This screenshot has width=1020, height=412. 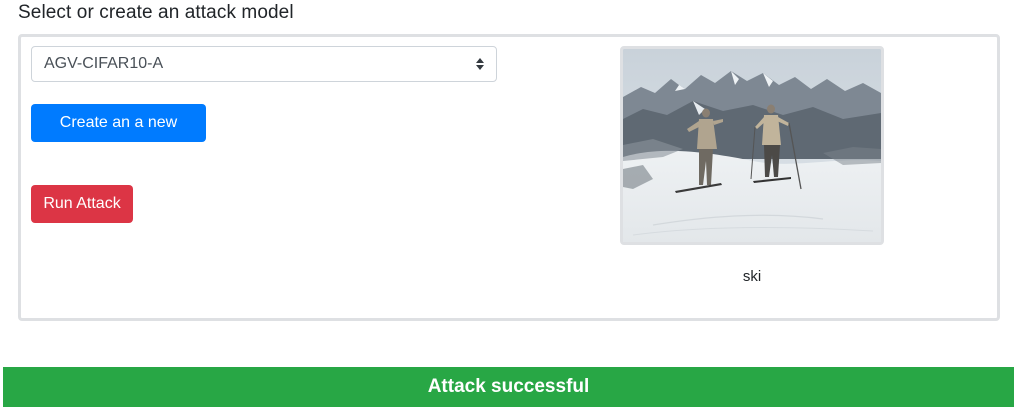 I want to click on attack-model-select: AGV-CIFAR10-A, so click(x=264, y=64).